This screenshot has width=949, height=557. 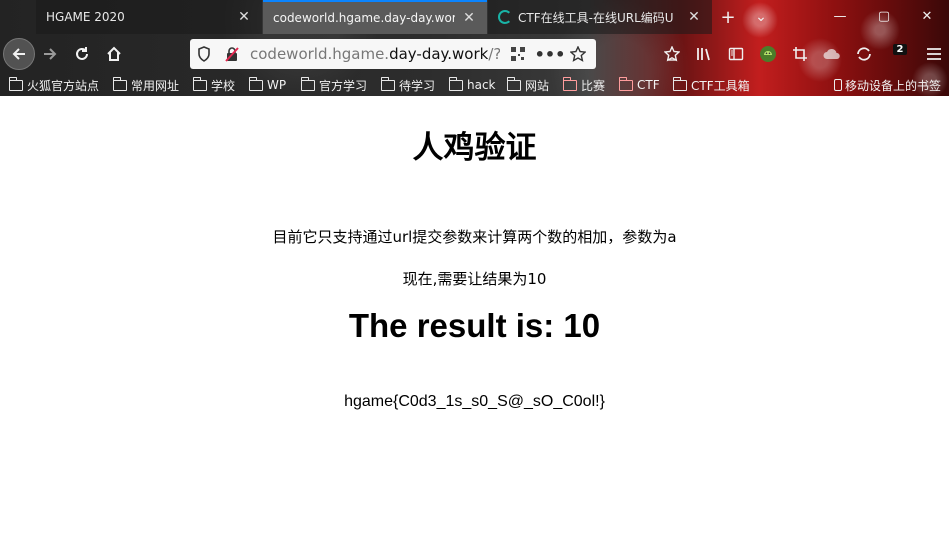 I want to click on bookmark-folder-firefox: 火狐官方站点, so click(x=54, y=85).